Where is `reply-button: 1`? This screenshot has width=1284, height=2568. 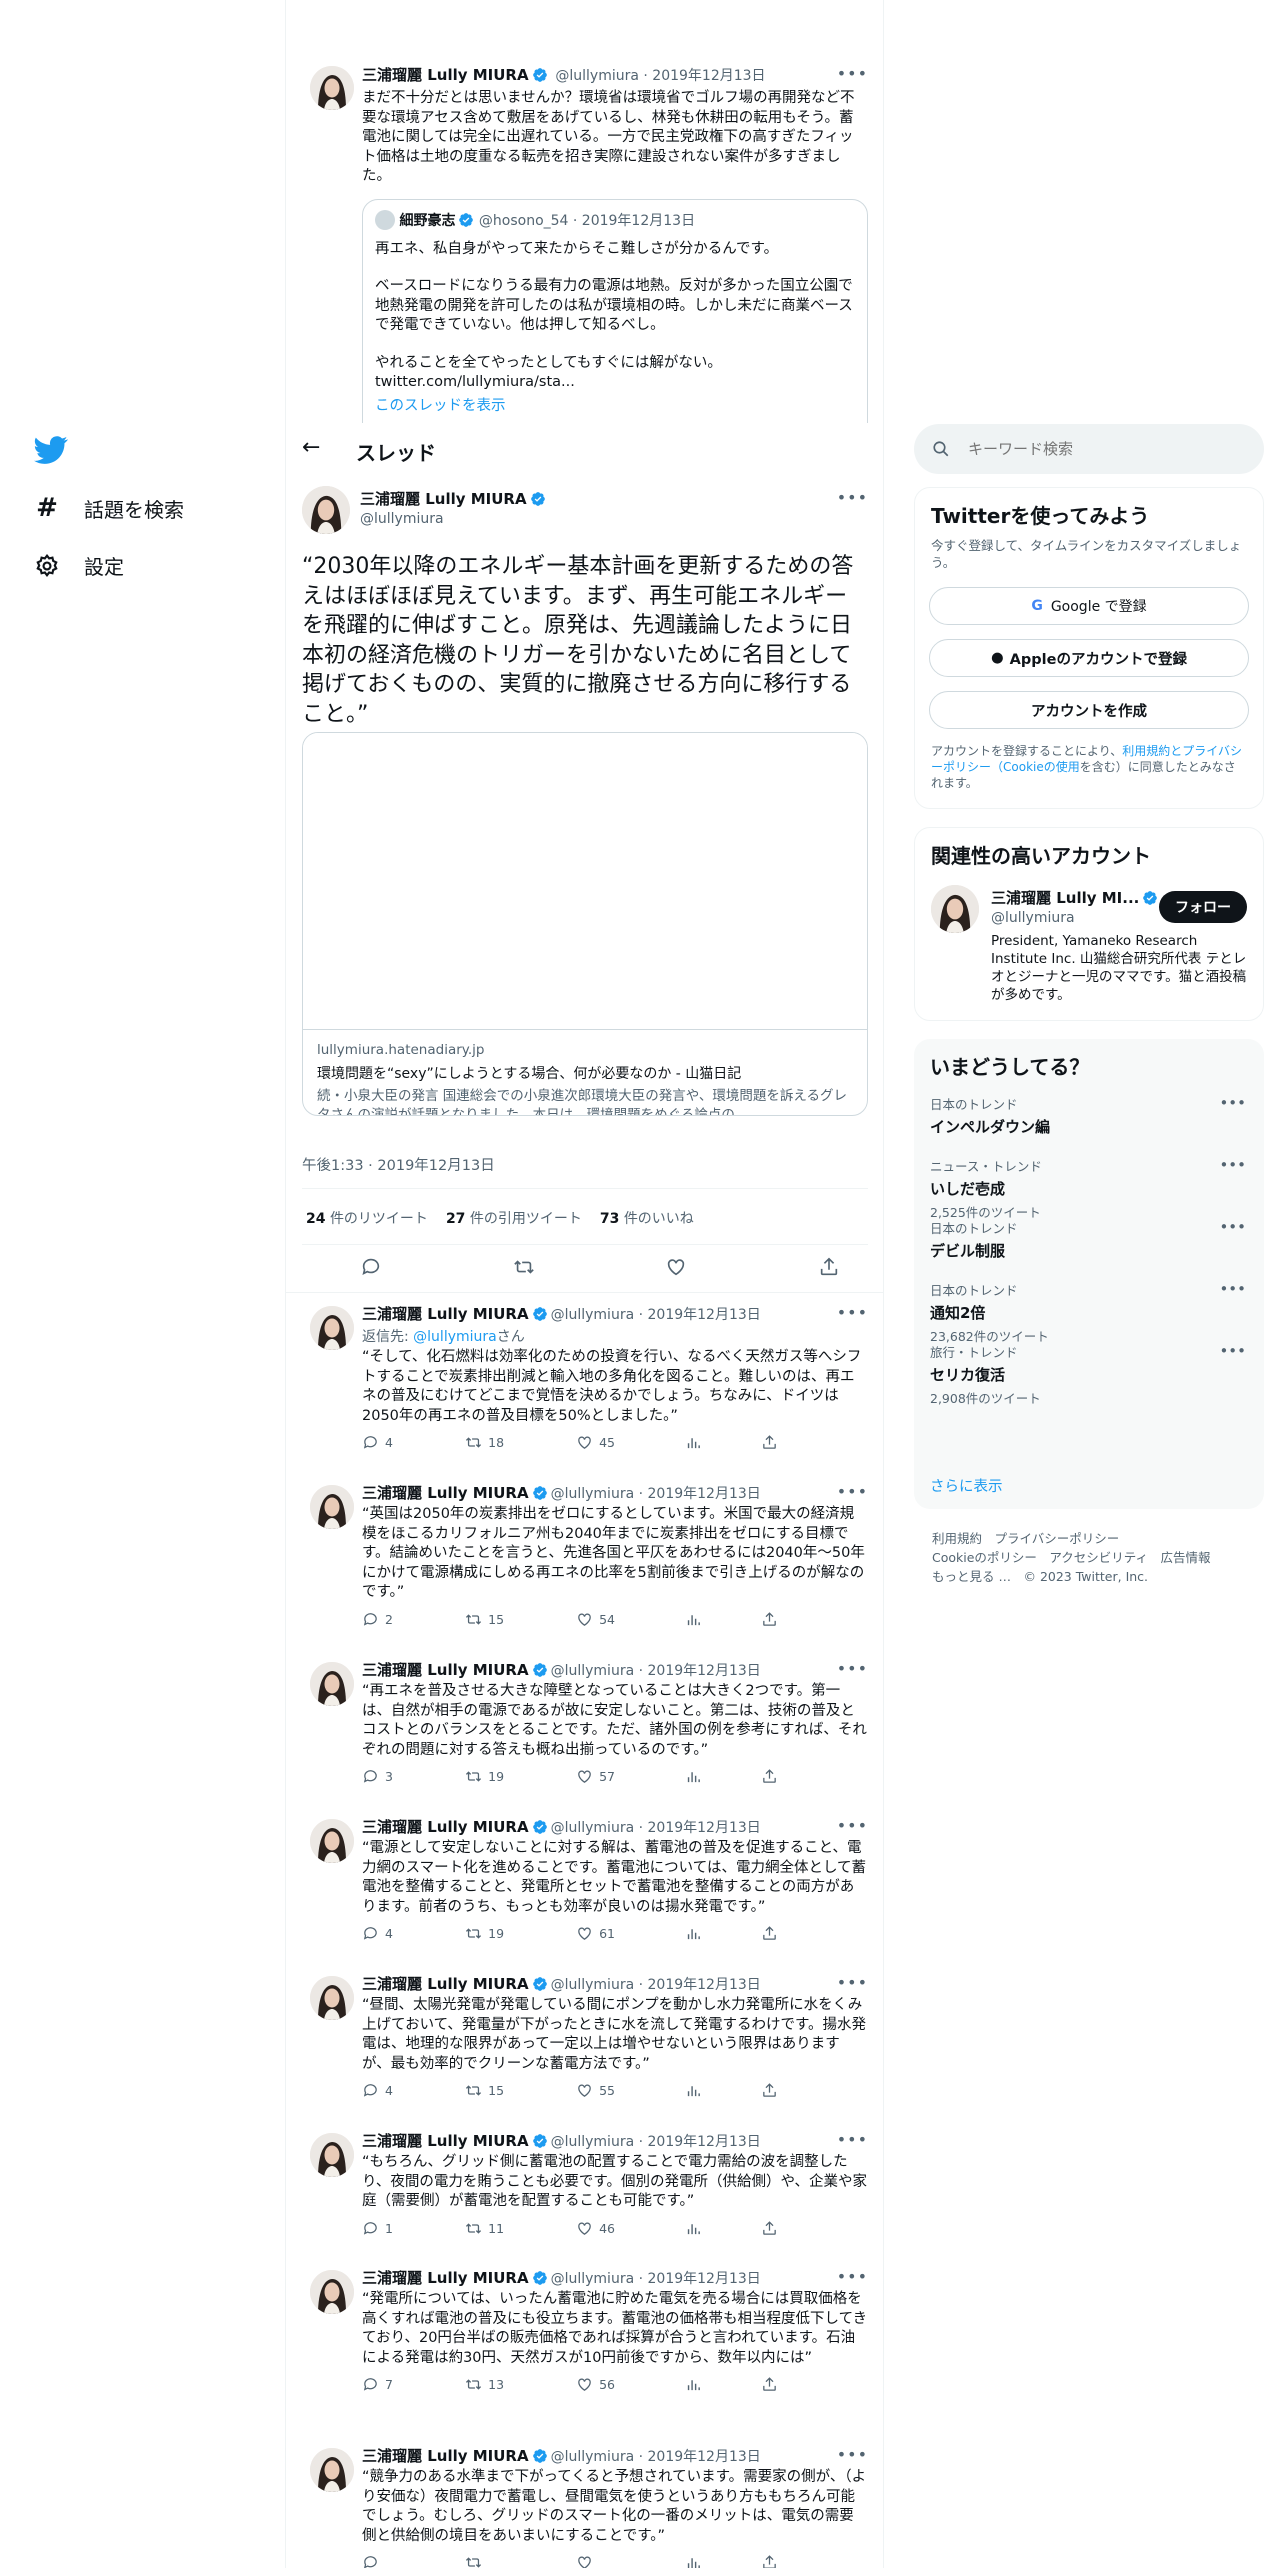
reply-button: 1 is located at coordinates (413, 2228).